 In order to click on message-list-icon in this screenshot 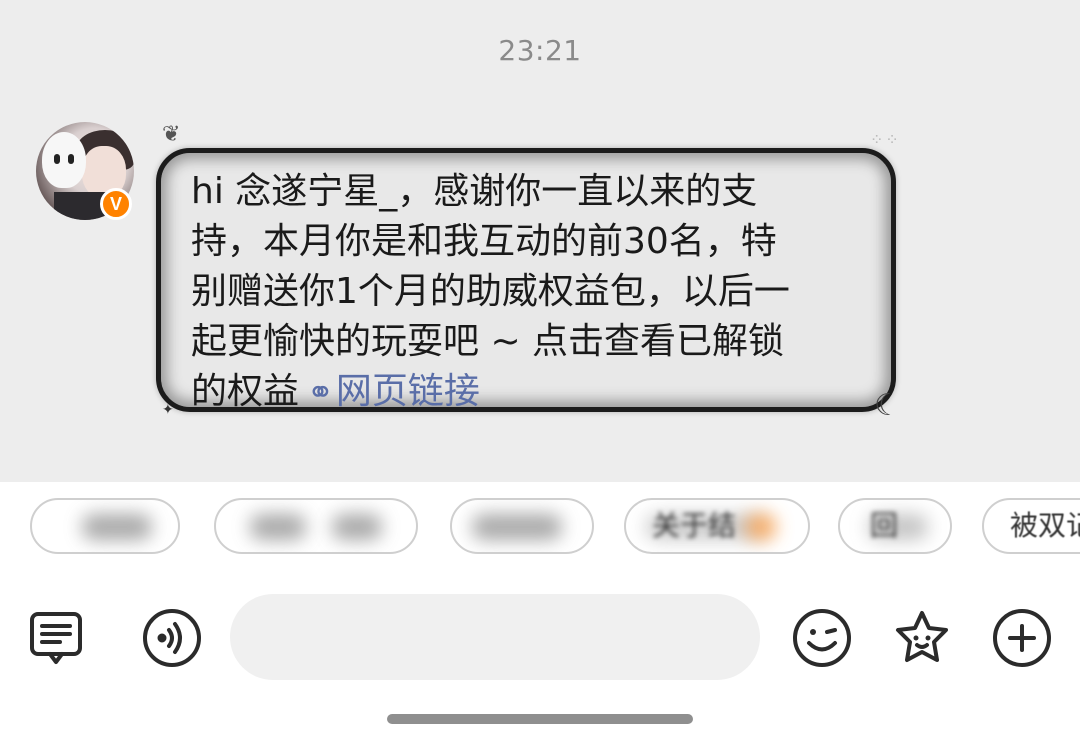, I will do `click(56, 638)`.